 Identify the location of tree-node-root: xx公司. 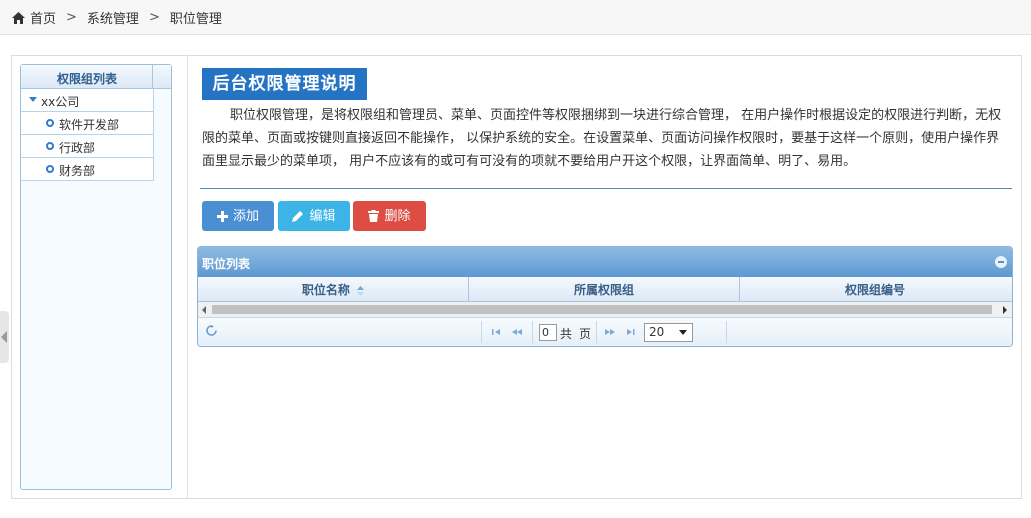
(87, 100).